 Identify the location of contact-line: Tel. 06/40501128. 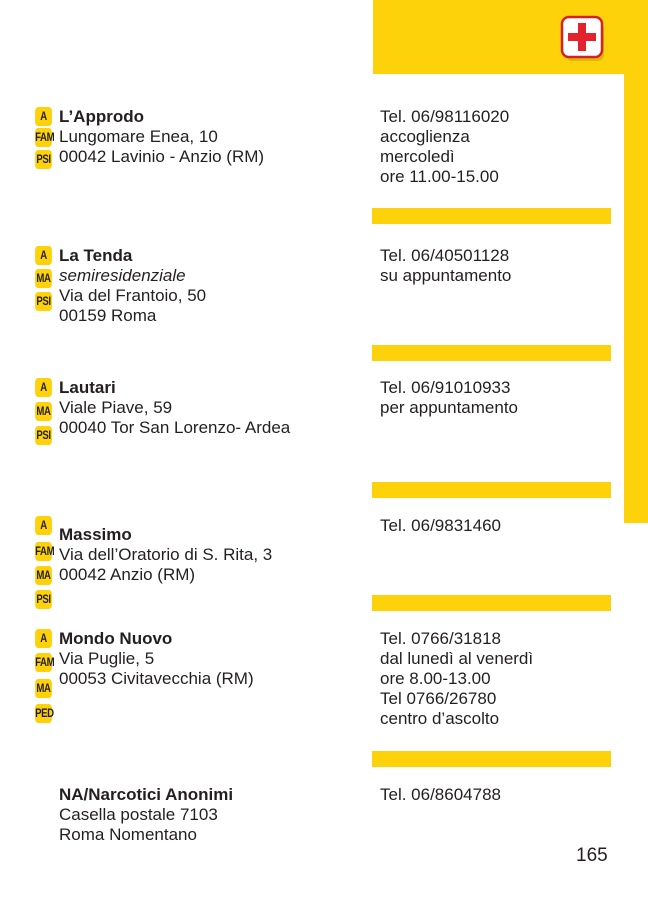
(445, 255).